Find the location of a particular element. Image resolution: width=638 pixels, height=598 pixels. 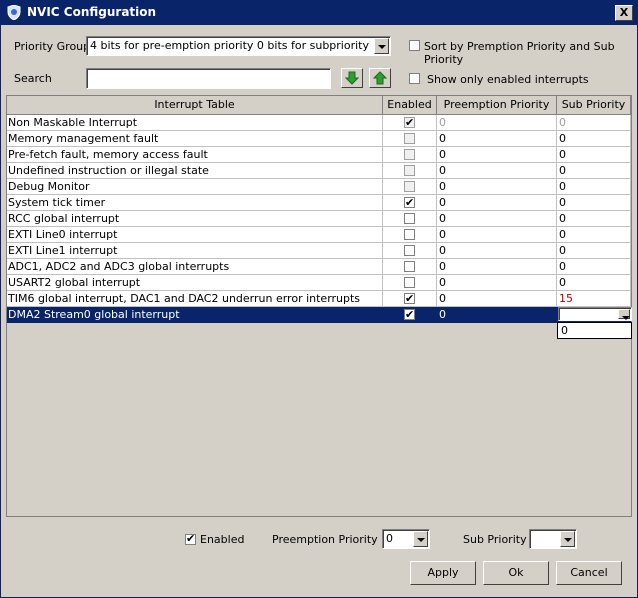

window-title: NVIC Configuration is located at coordinates (92, 12).